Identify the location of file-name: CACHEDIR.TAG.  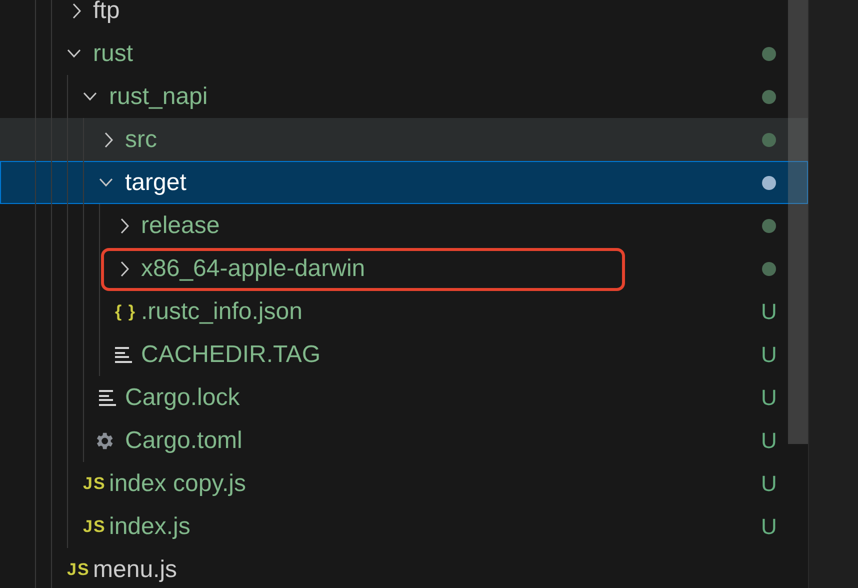
(231, 354).